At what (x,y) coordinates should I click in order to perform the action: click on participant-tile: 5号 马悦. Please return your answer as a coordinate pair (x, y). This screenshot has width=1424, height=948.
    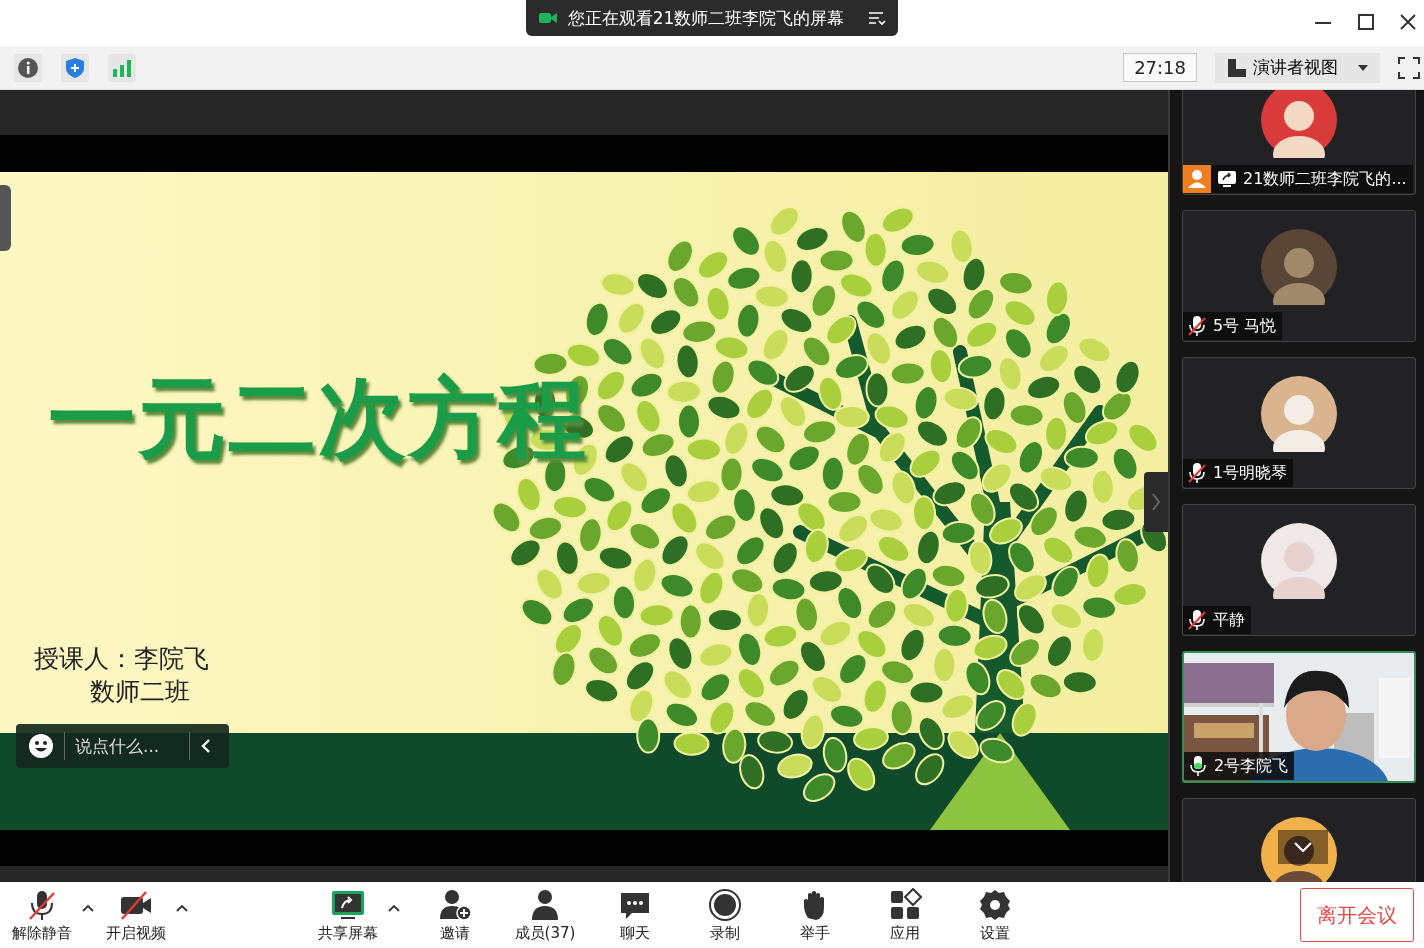
    Looking at the image, I should click on (1299, 276).